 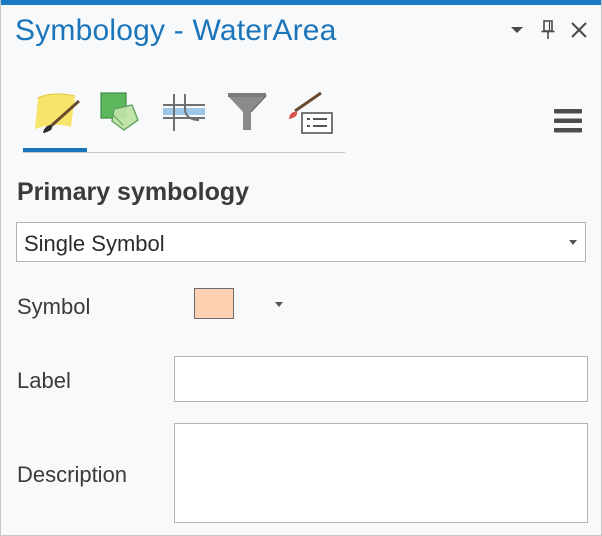 What do you see at coordinates (579, 30) in the screenshot?
I see `close-icon` at bounding box center [579, 30].